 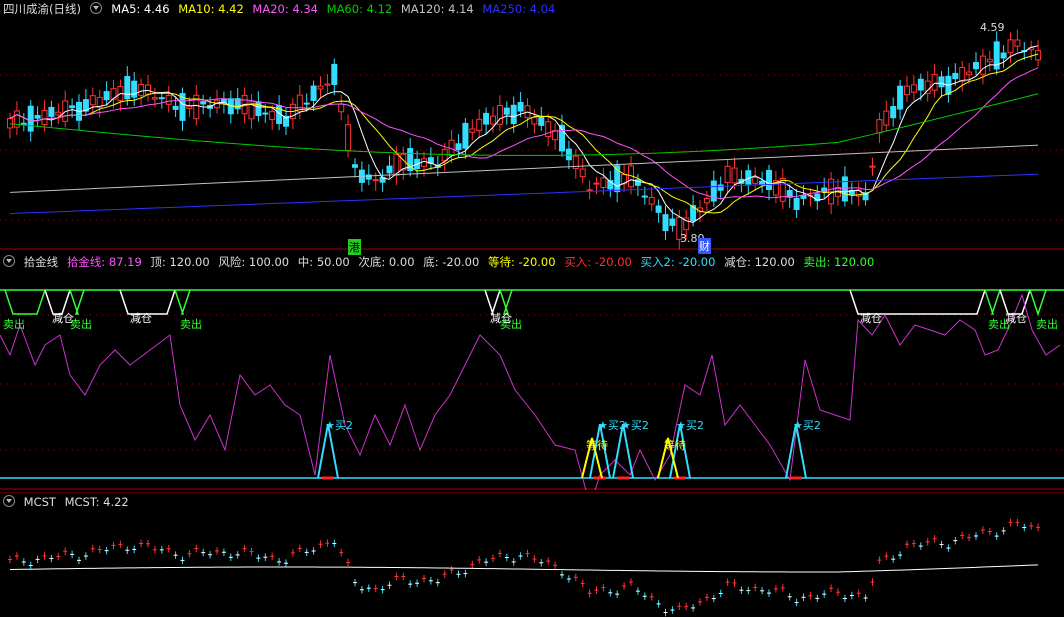 I want to click on mcst-line, so click(x=524, y=568).